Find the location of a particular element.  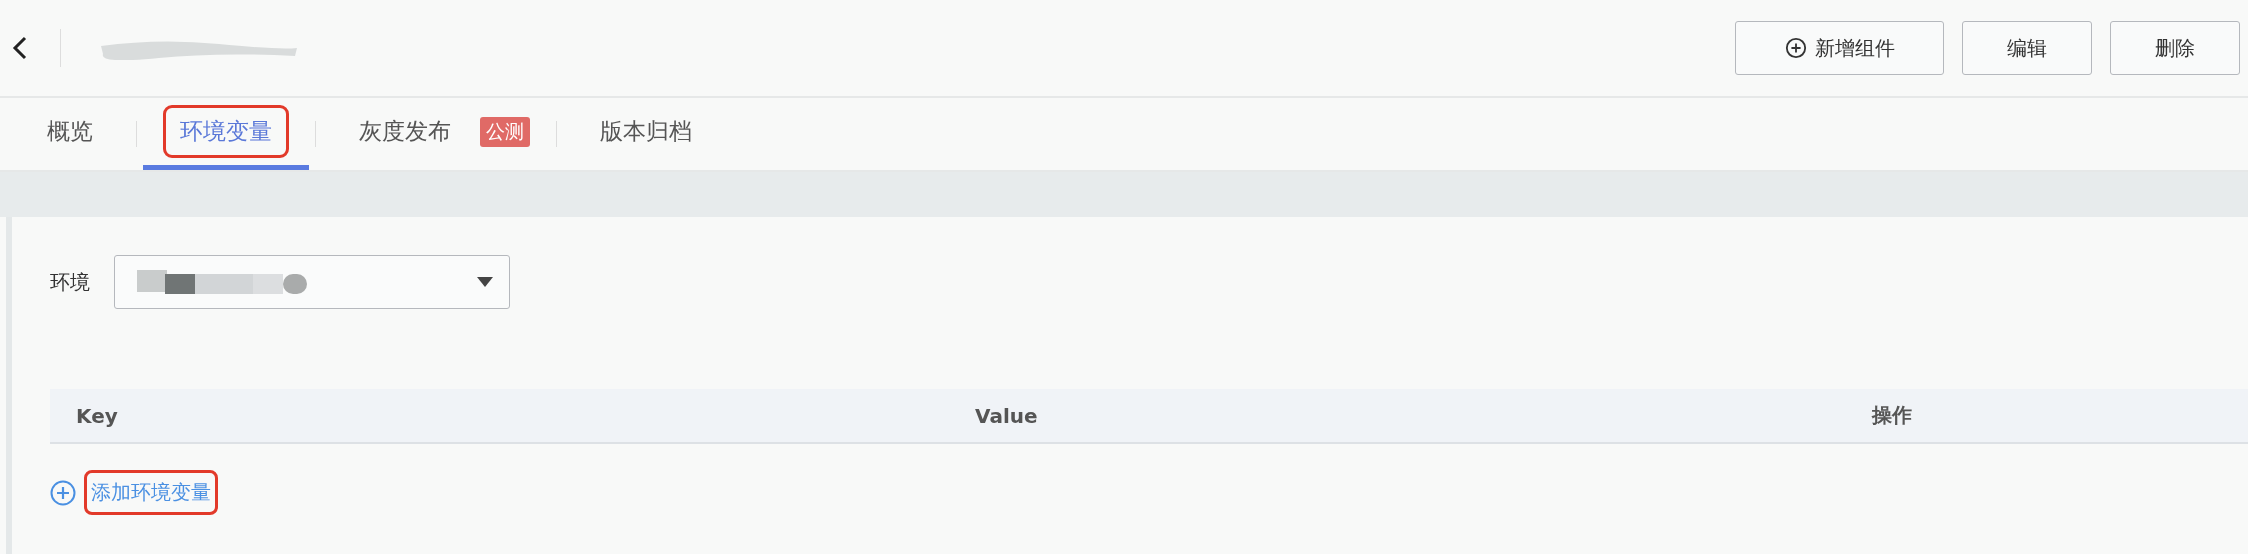

add-component-button: 新增组件 is located at coordinates (1839, 48).